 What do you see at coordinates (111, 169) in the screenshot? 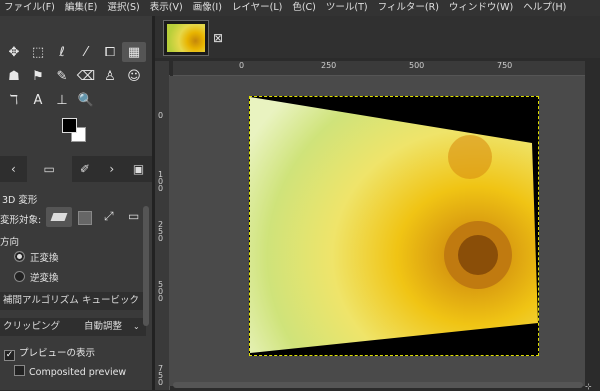
I see `dock-next-icon: ›` at bounding box center [111, 169].